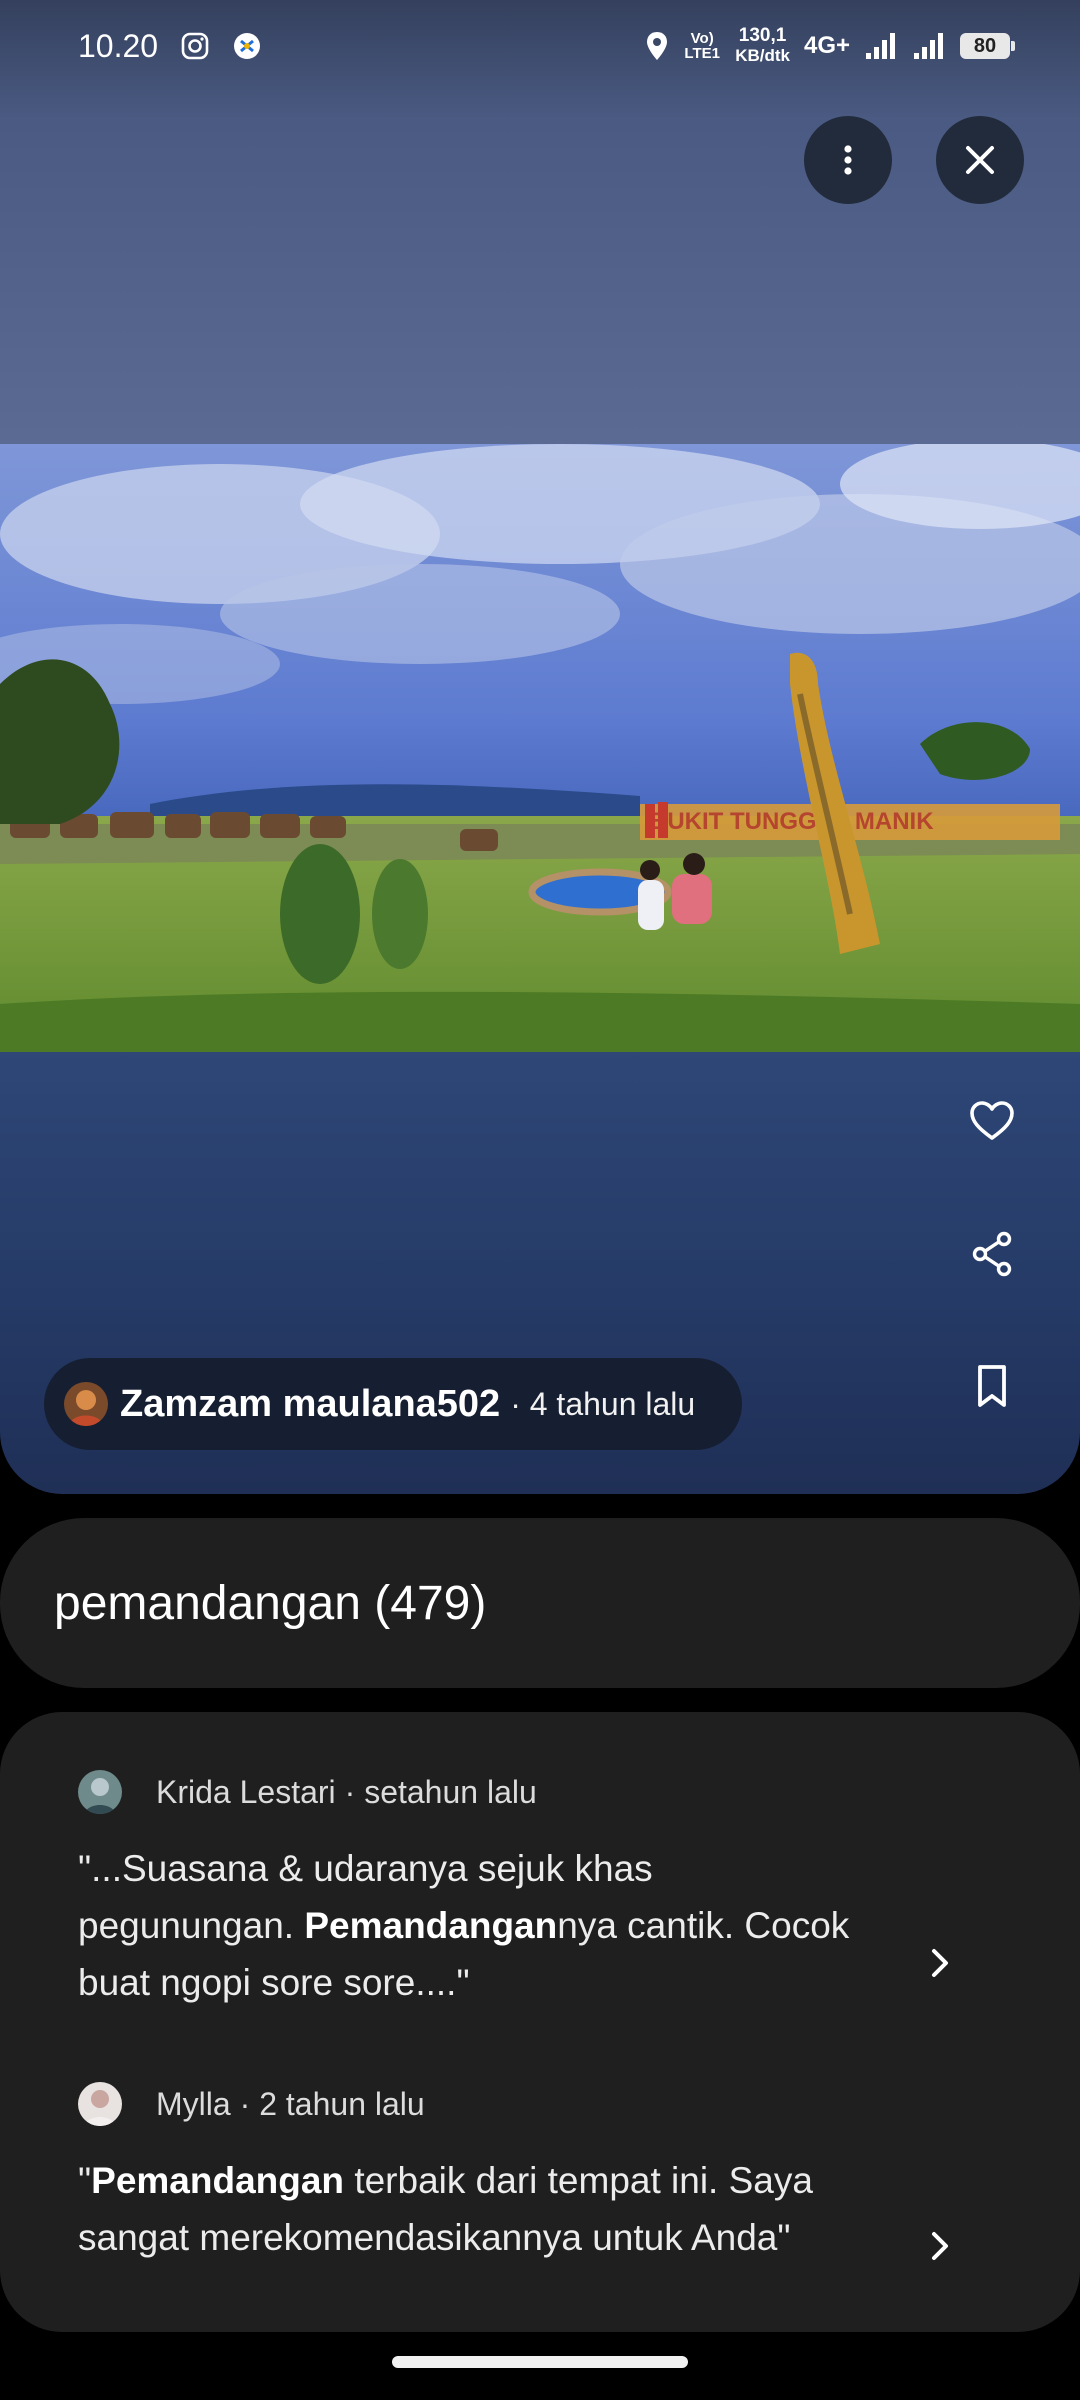 This screenshot has width=1080, height=2400. What do you see at coordinates (540, 2362) in the screenshot?
I see `gesture-nav-handle` at bounding box center [540, 2362].